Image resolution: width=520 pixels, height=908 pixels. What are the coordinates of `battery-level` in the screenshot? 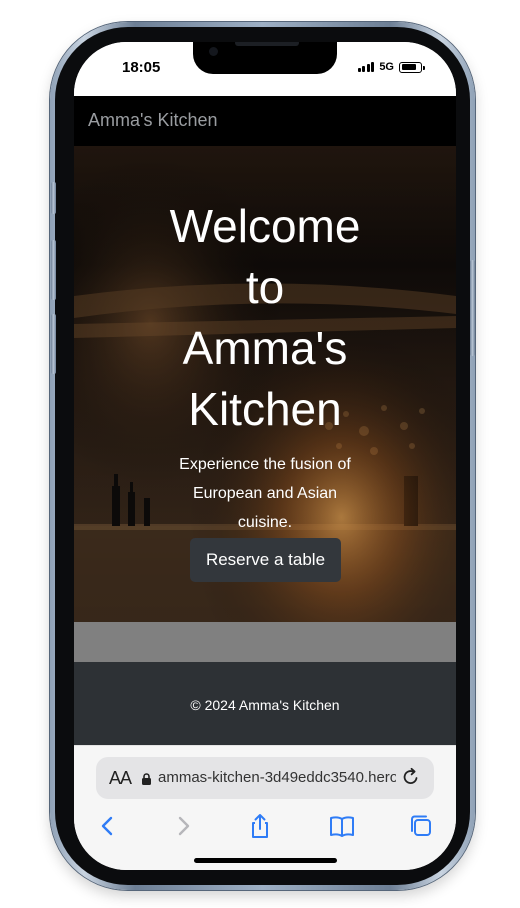 It's located at (408, 67).